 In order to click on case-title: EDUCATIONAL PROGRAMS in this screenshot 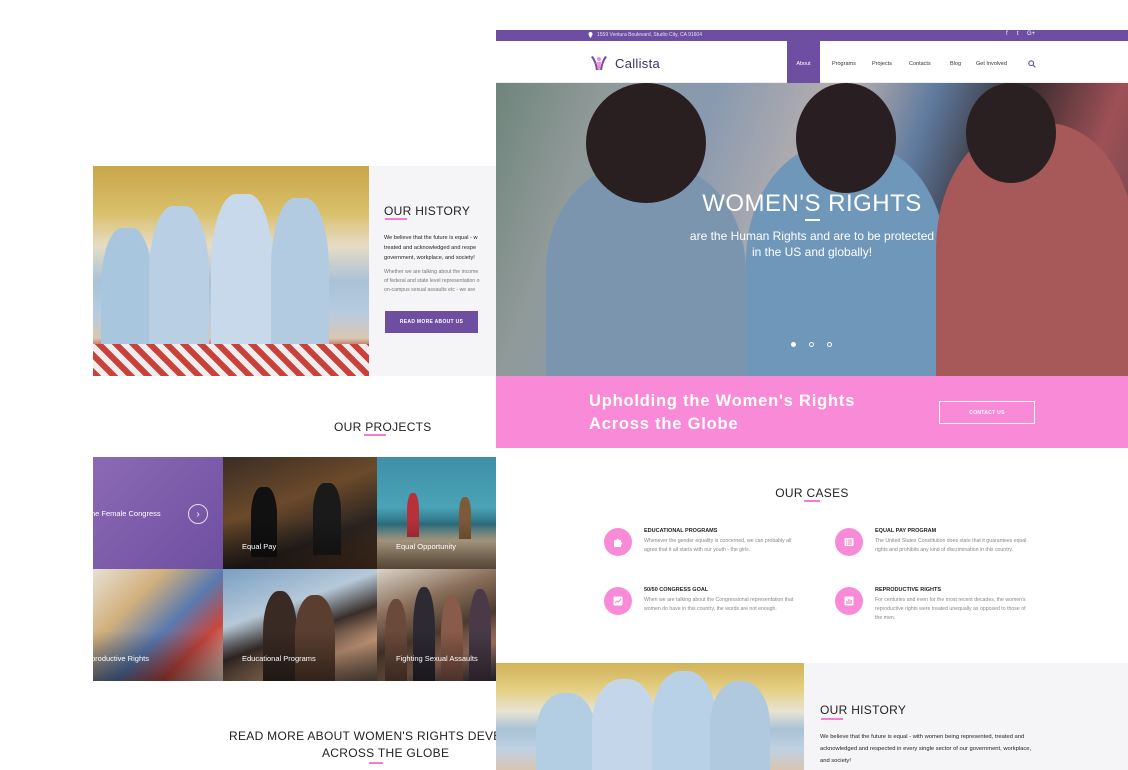, I will do `click(681, 531)`.